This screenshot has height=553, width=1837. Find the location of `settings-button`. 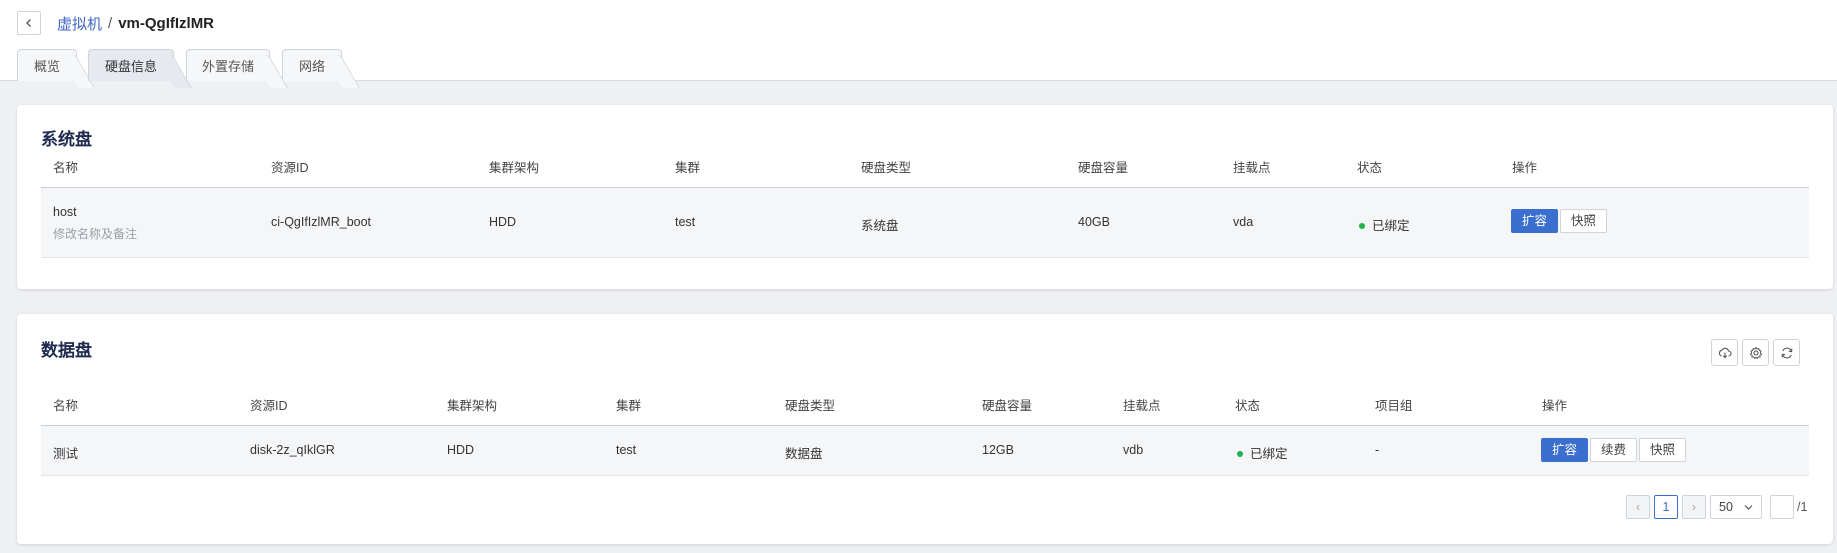

settings-button is located at coordinates (1755, 352).